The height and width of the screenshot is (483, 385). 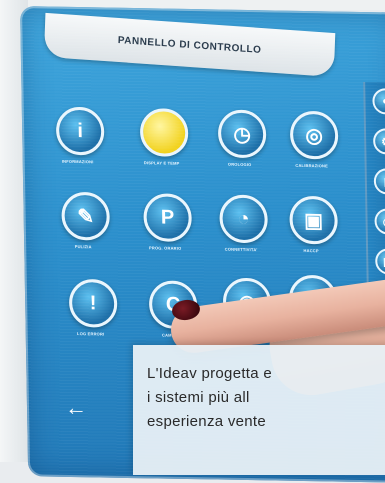 I want to click on icon-label-display: DISPLAY E TEMP, so click(x=161, y=163).